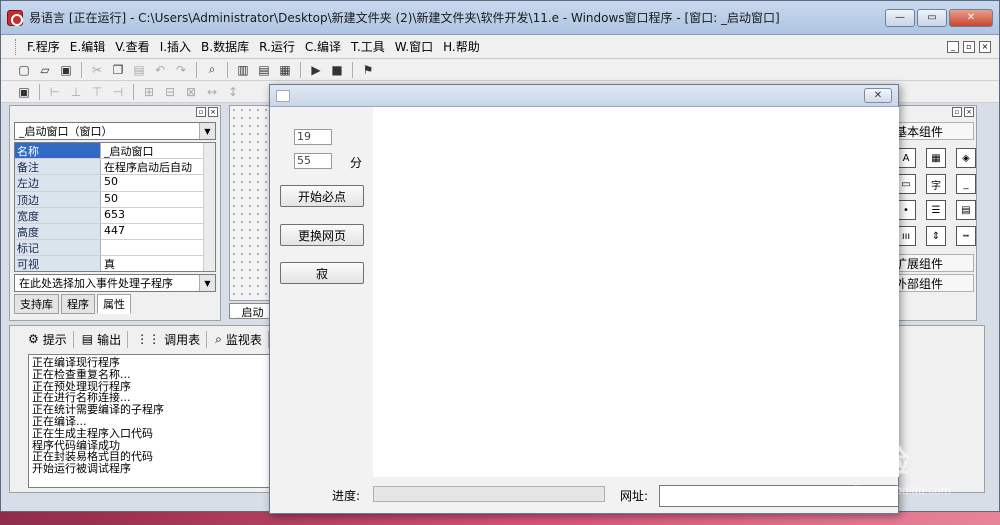  Describe the element at coordinates (149, 92) in the screenshot. I see `same-width-icon: ⊞` at that location.